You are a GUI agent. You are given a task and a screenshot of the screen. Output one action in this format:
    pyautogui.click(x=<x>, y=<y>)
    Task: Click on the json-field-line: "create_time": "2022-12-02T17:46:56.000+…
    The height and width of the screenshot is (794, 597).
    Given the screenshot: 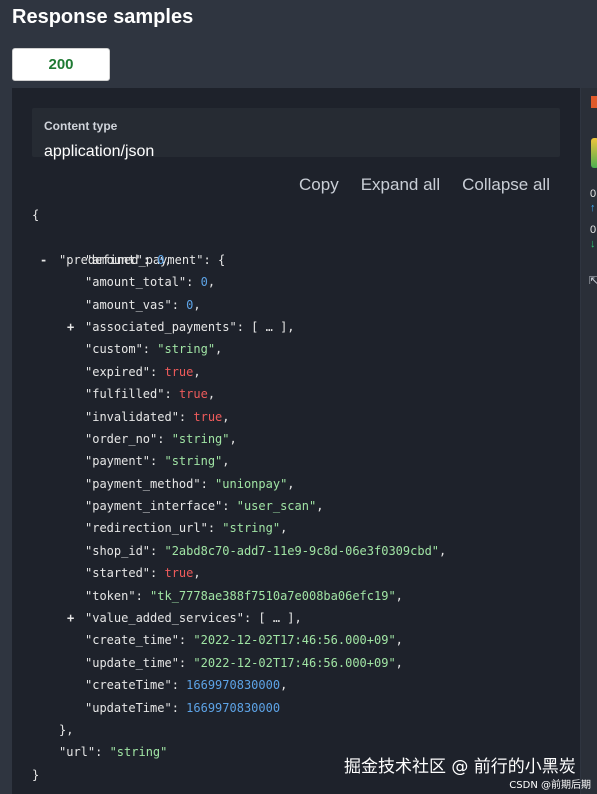 What is the action you would take?
    pyautogui.click(x=244, y=640)
    